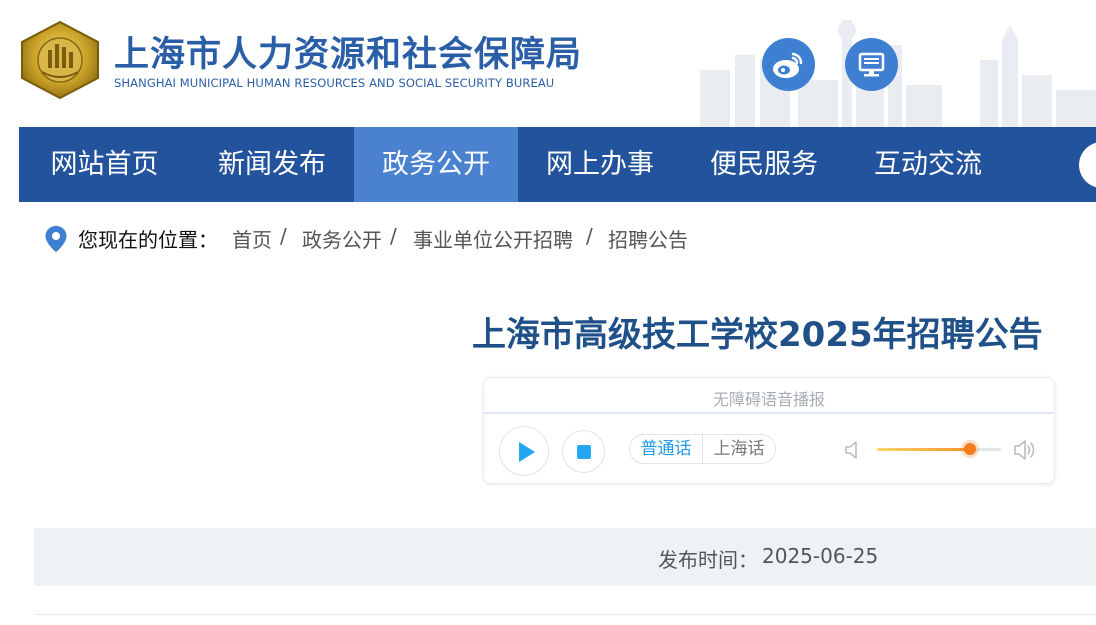  What do you see at coordinates (768, 399) in the screenshot?
I see `player-title: 无障碍语音播报` at bounding box center [768, 399].